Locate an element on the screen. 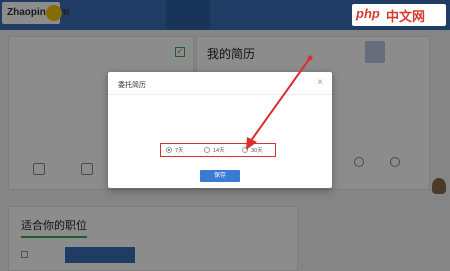 This screenshot has width=450, height=271. duration-option-30: 30天 is located at coordinates (256, 150).